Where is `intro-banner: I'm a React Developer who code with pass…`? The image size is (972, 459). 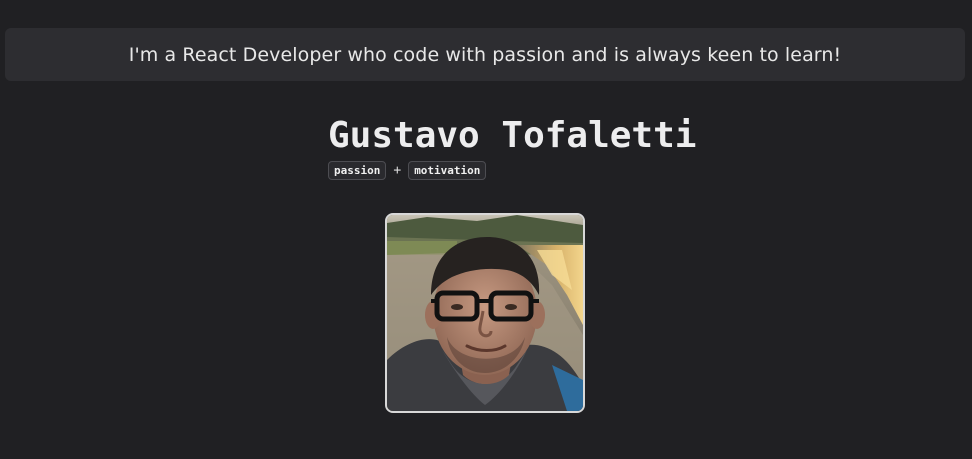
intro-banner: I'm a React Developer who code with pass… is located at coordinates (485, 54).